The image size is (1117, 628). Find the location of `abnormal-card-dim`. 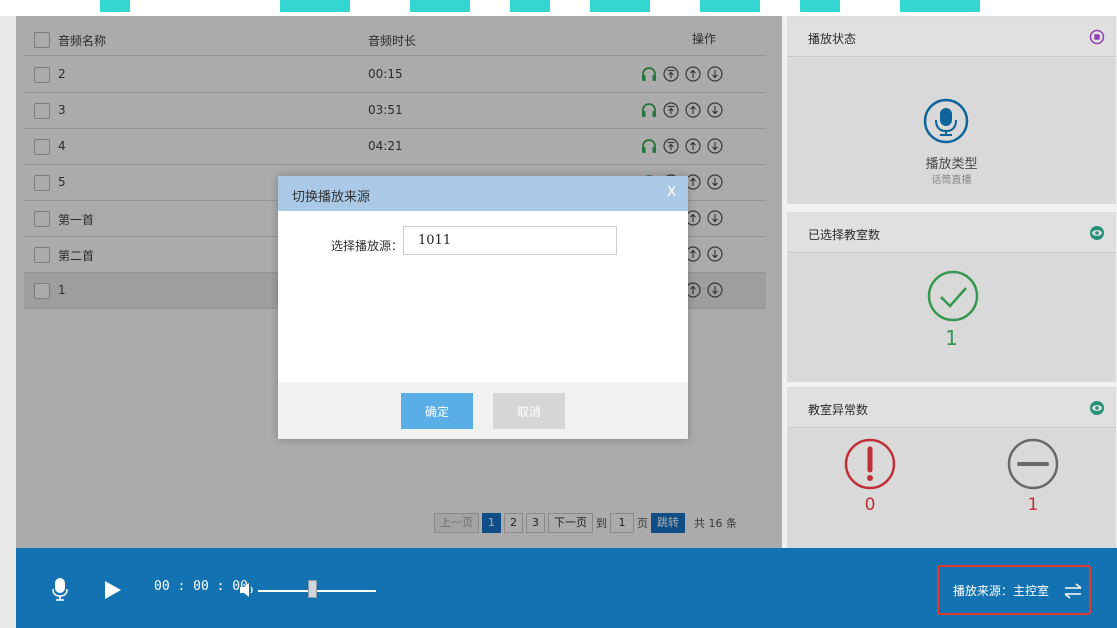

abnormal-card-dim is located at coordinates (951, 467).